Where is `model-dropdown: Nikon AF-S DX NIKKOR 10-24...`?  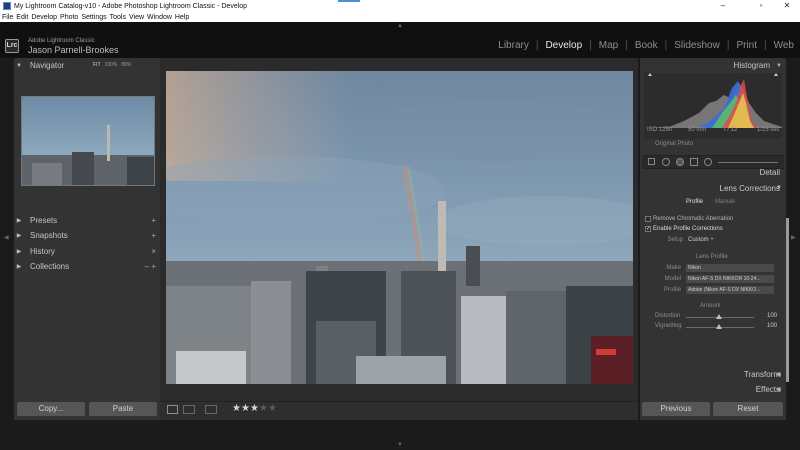
model-dropdown: Nikon AF-S DX NIKKOR 10-24... is located at coordinates (730, 279).